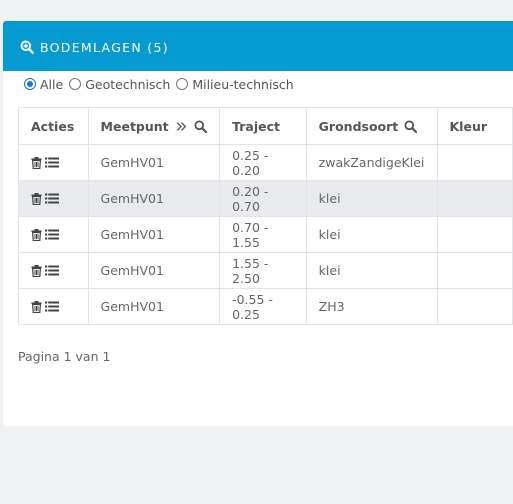  Describe the element at coordinates (474, 126) in the screenshot. I see `column-header-kleur: Kleur` at that location.